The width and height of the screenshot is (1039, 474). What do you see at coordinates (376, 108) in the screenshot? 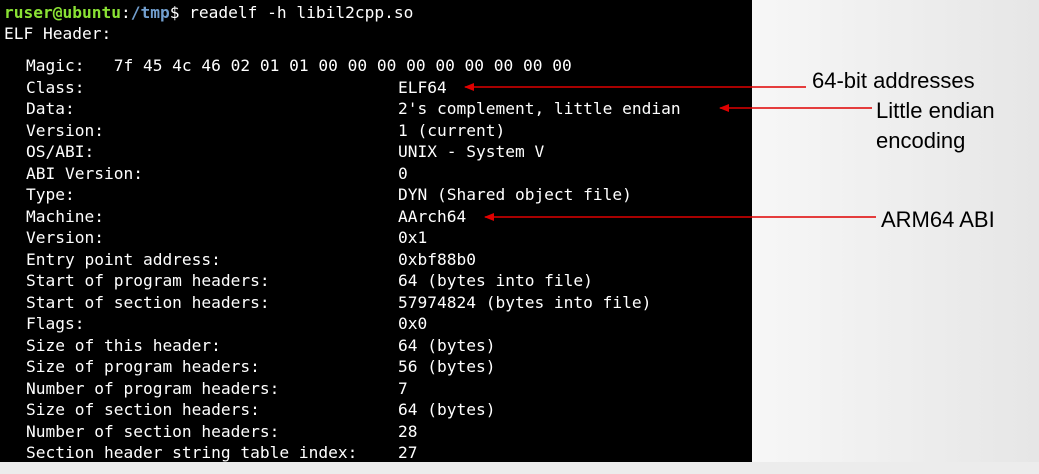
I see `elf-field-row: Data: 2's complement, little endian` at bounding box center [376, 108].